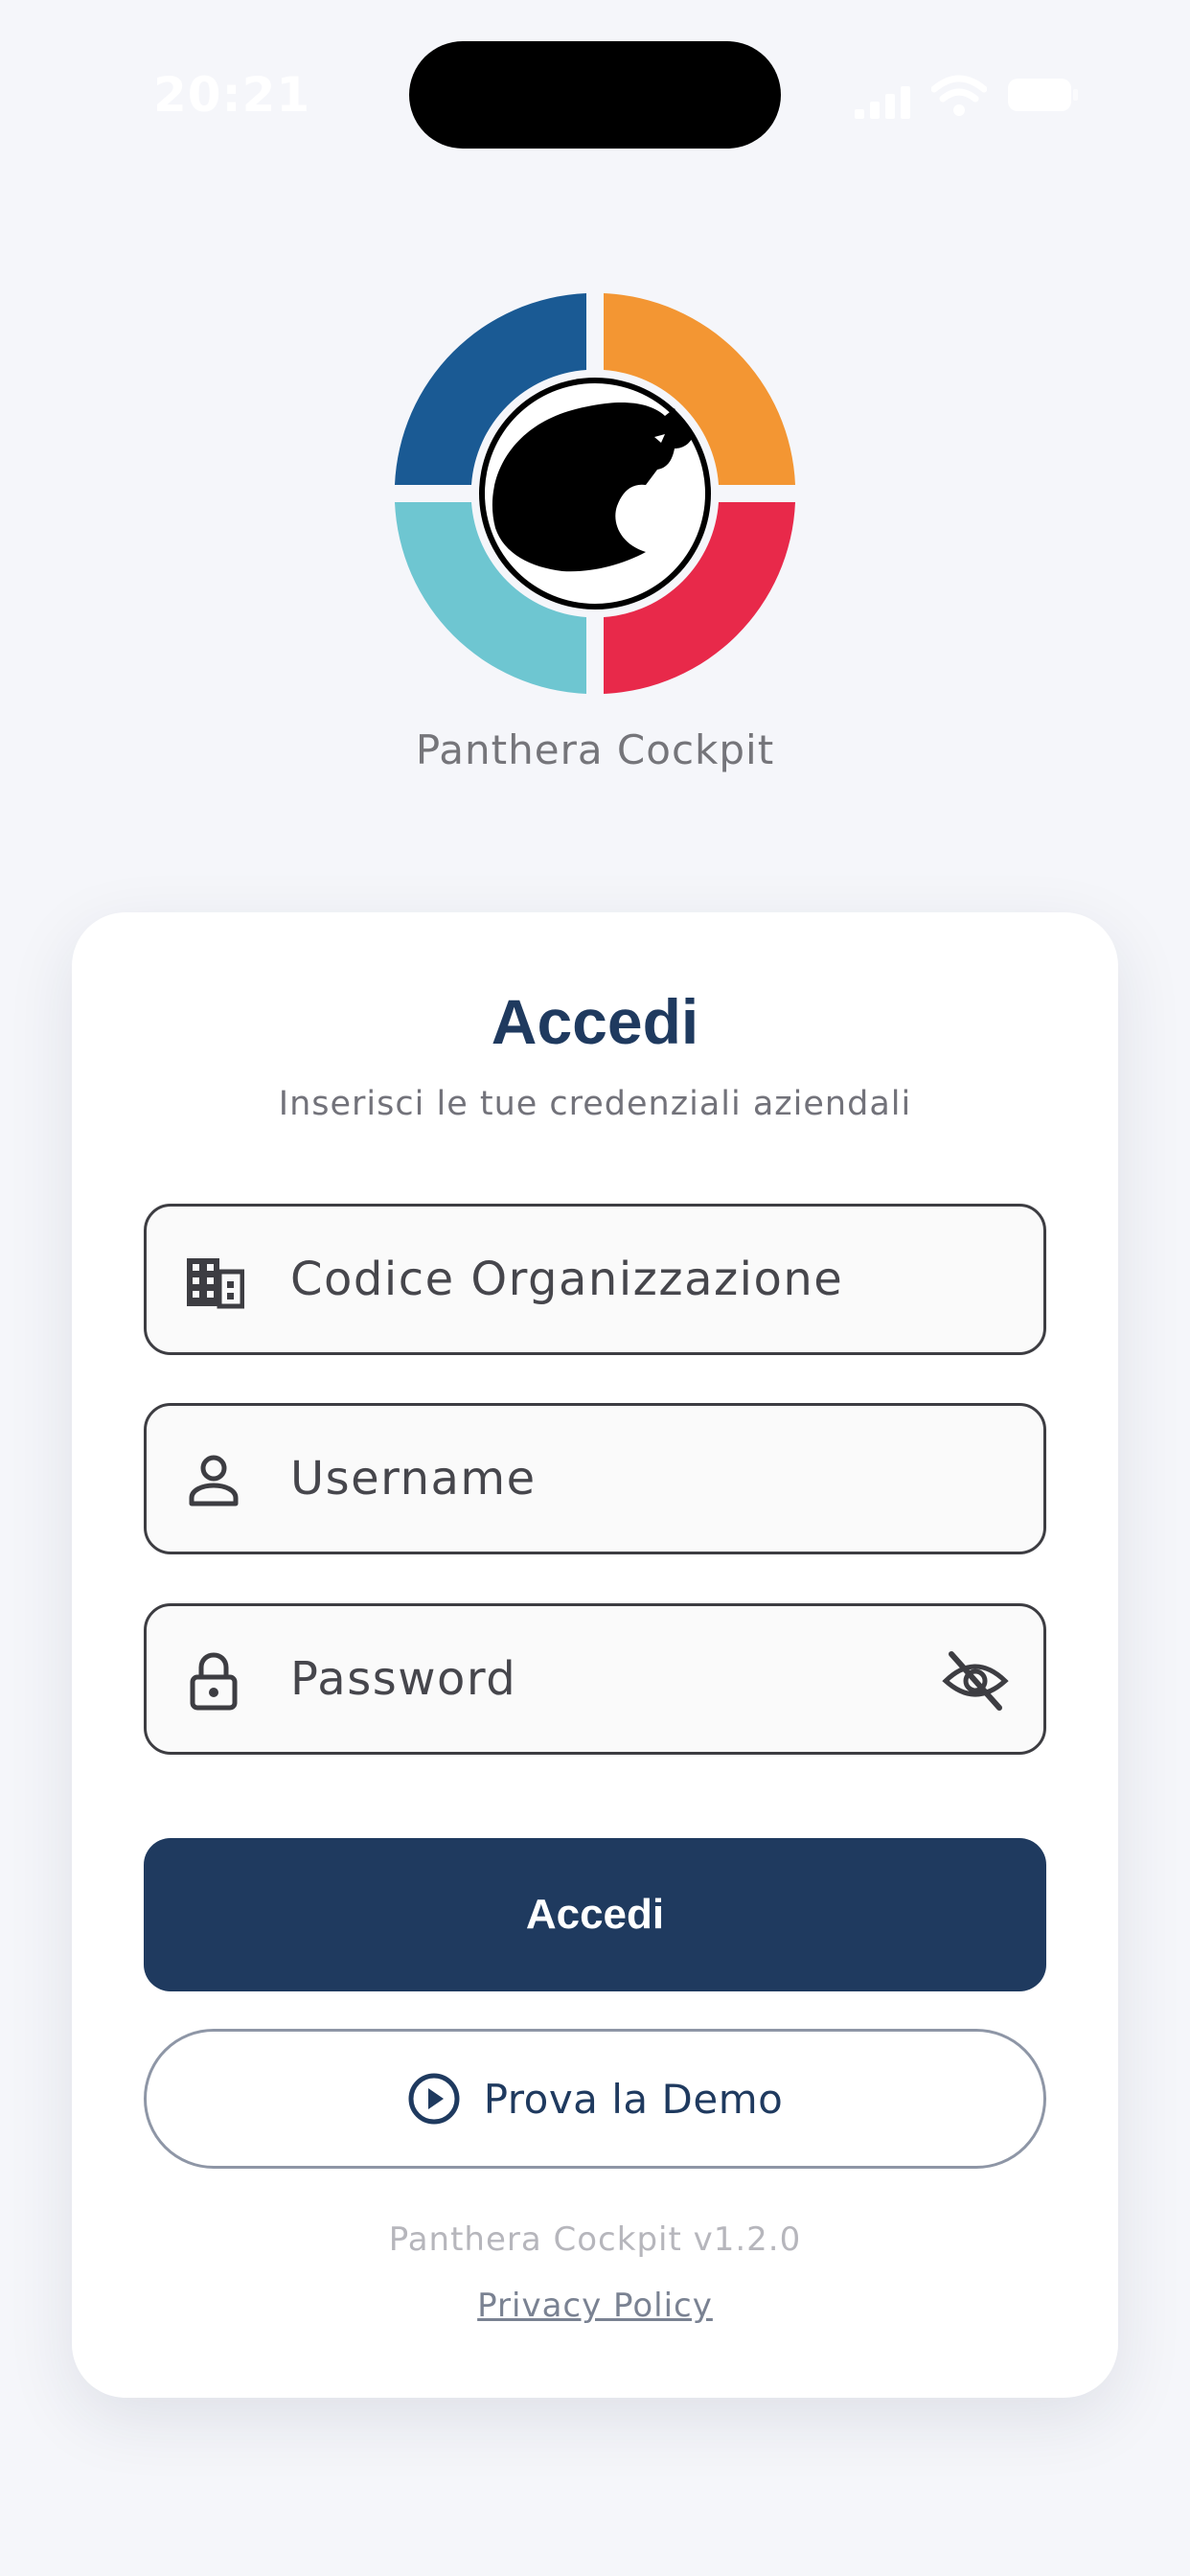 This screenshot has height=2576, width=1190. What do you see at coordinates (595, 493) in the screenshot?
I see `app-logo` at bounding box center [595, 493].